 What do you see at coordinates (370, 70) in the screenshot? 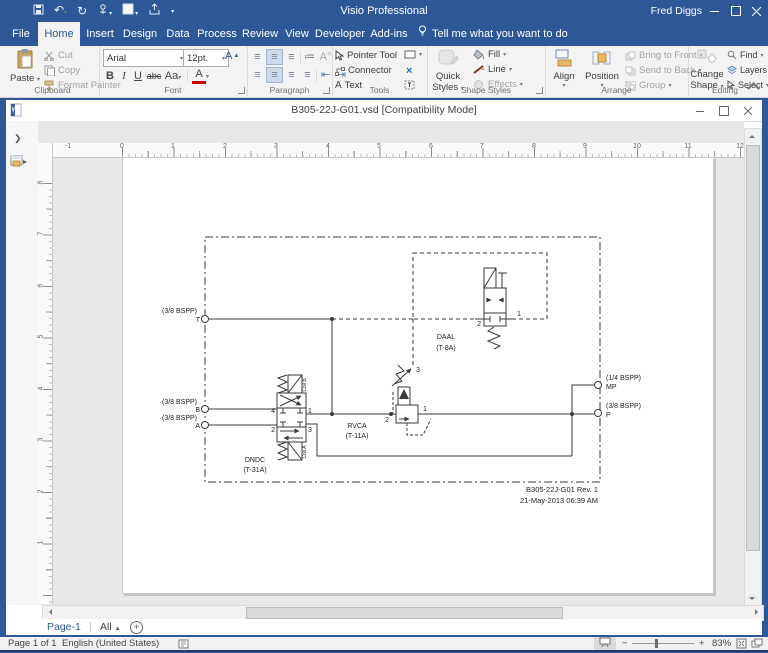
I see `connector-label: Connector` at bounding box center [370, 70].